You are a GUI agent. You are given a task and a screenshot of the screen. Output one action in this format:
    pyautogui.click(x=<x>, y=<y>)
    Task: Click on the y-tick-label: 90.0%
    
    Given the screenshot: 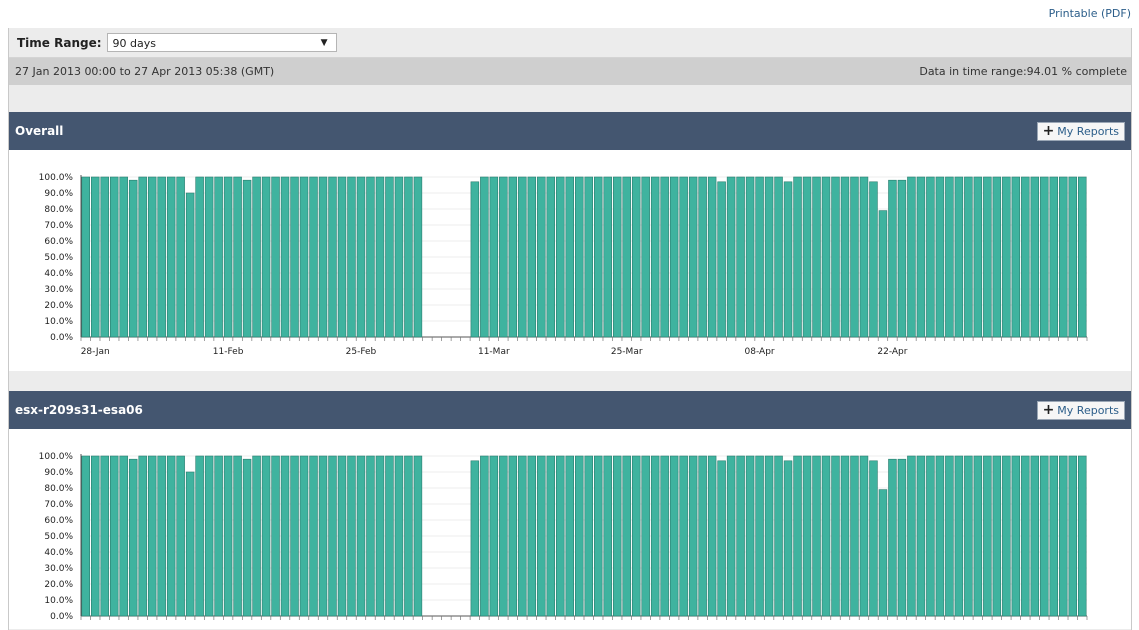 What is the action you would take?
    pyautogui.click(x=58, y=194)
    